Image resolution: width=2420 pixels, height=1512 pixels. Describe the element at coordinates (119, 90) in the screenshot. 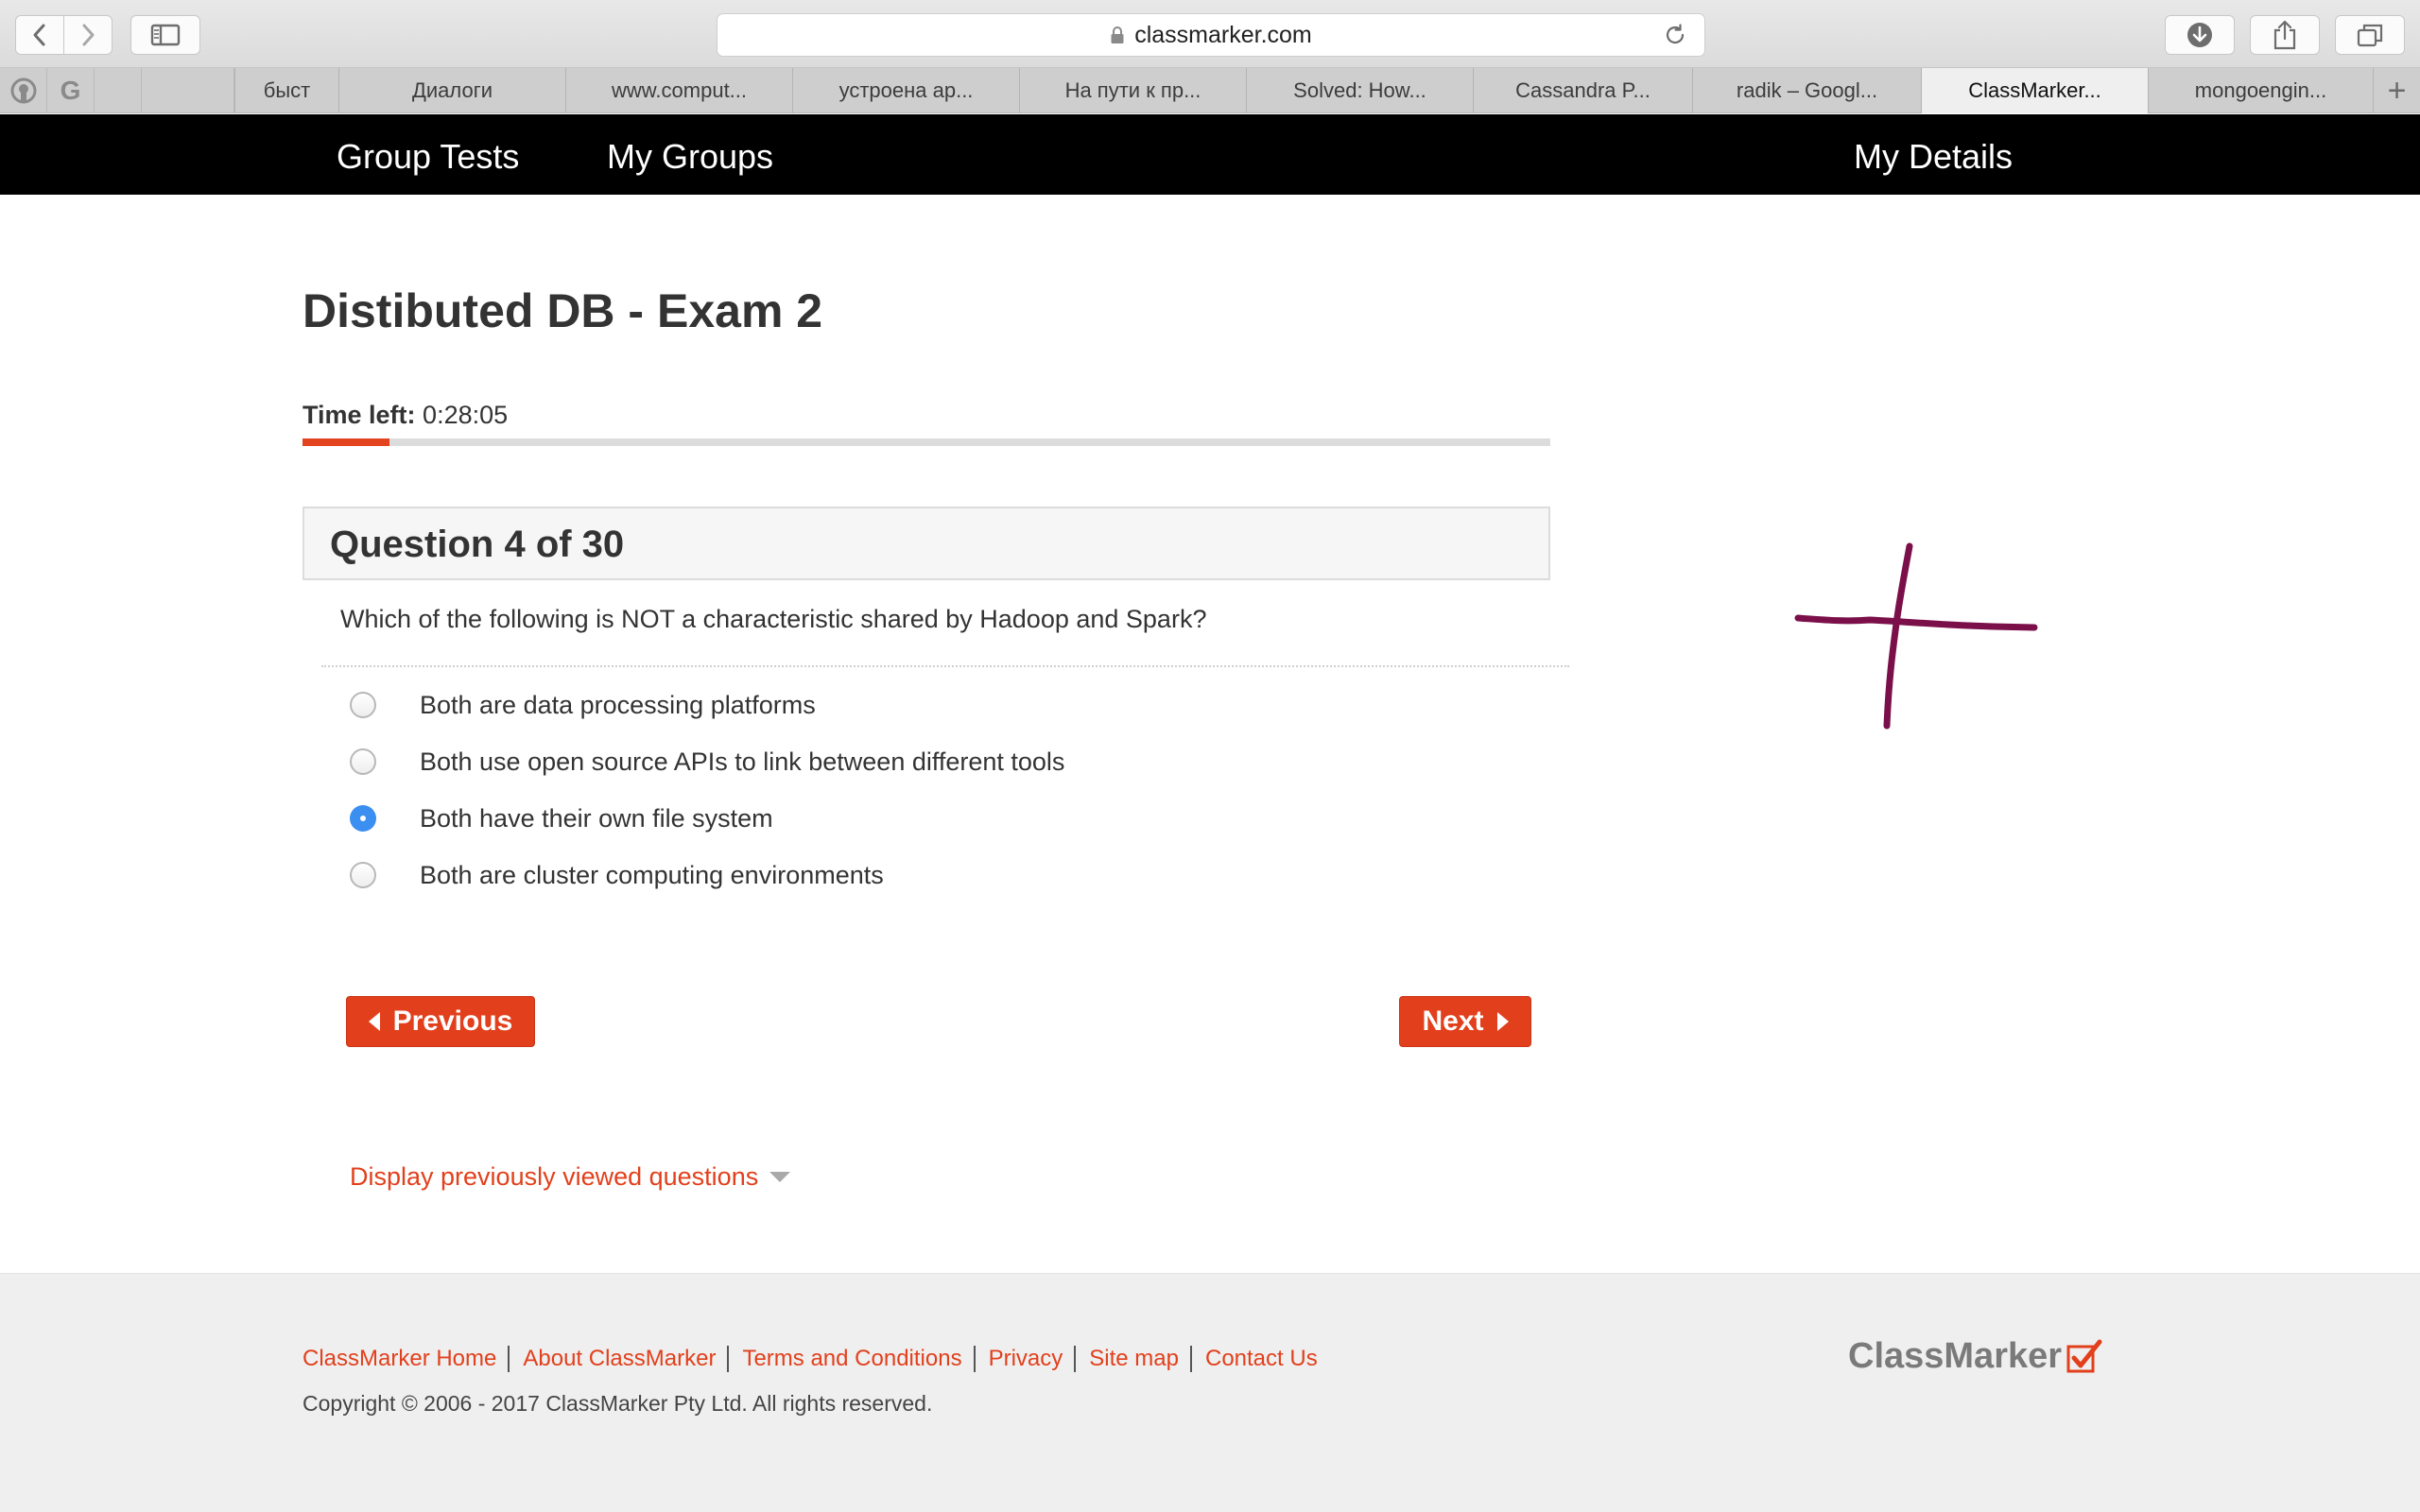

I see `pinned-tab-blank` at that location.